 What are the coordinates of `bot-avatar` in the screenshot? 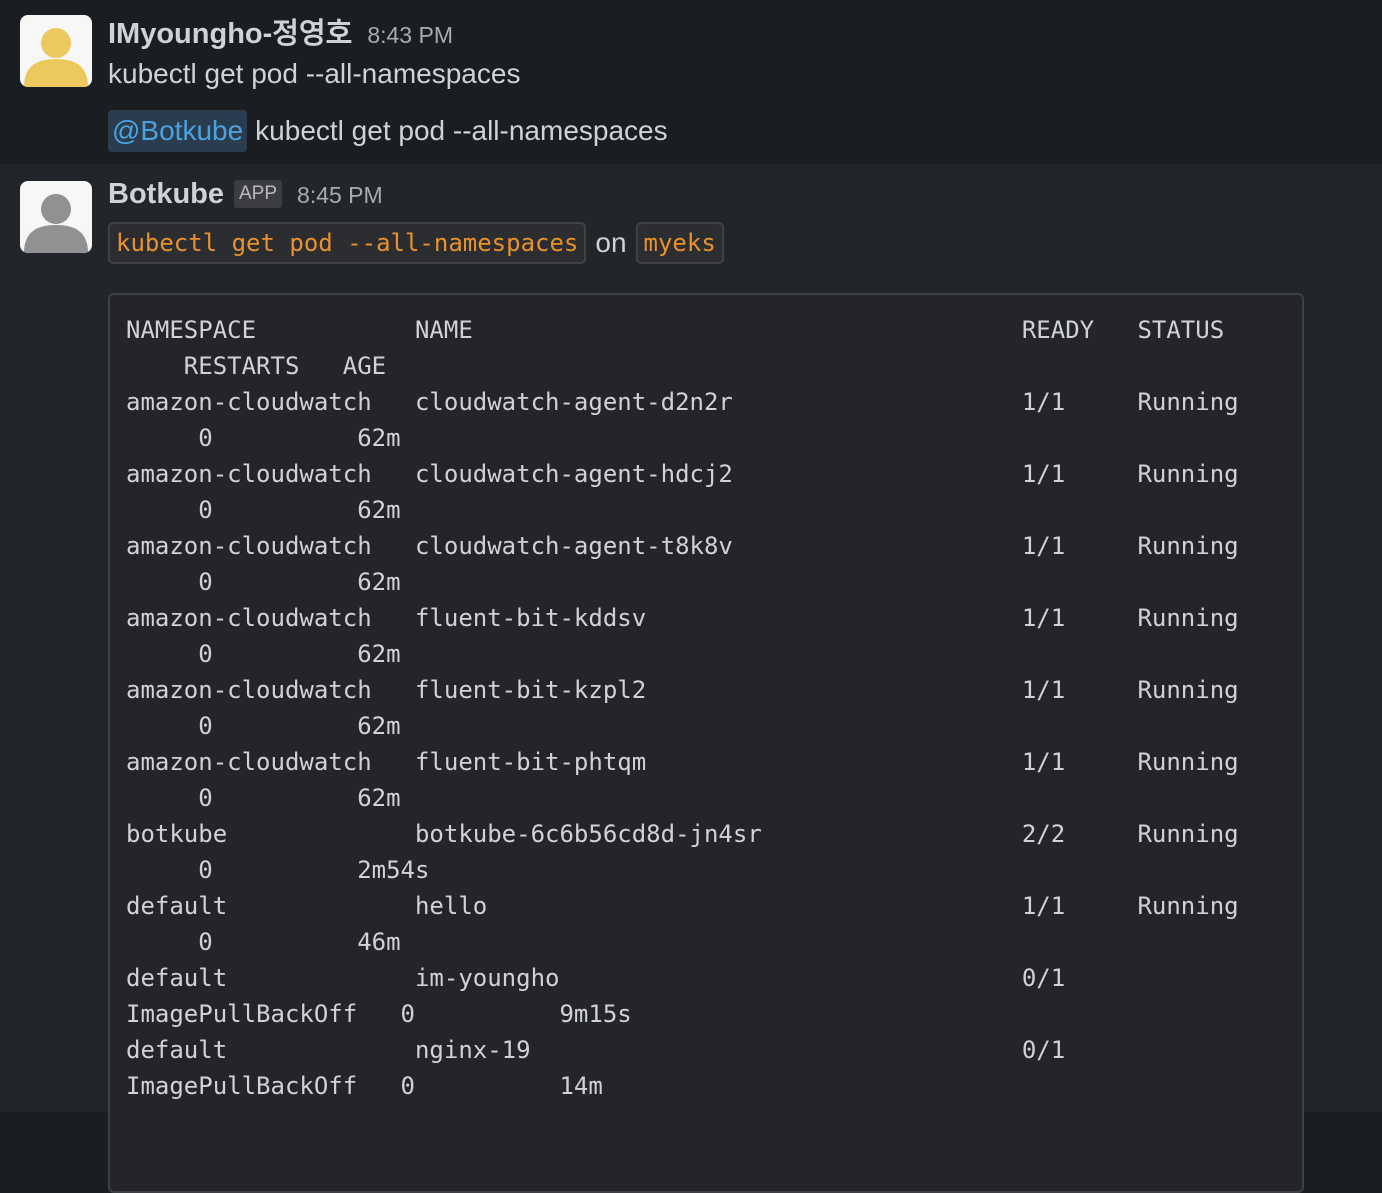 It's located at (56, 217).